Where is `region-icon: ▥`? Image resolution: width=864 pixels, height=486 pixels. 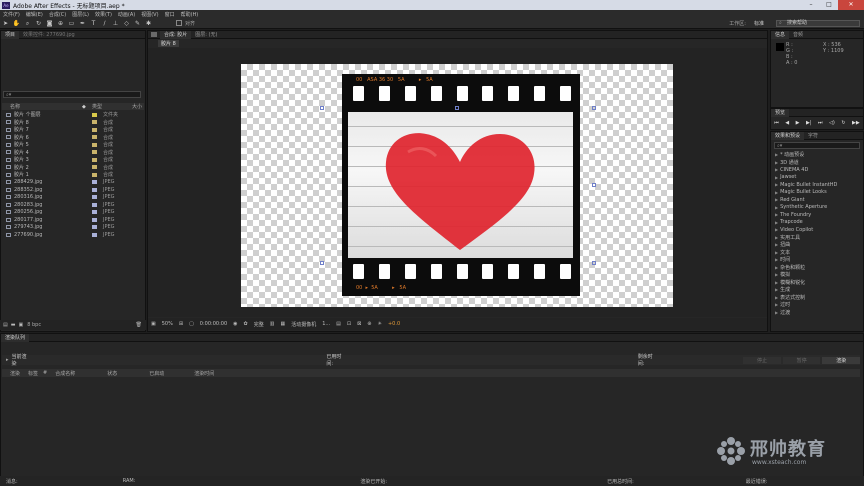 region-icon: ▥ is located at coordinates (272, 324).